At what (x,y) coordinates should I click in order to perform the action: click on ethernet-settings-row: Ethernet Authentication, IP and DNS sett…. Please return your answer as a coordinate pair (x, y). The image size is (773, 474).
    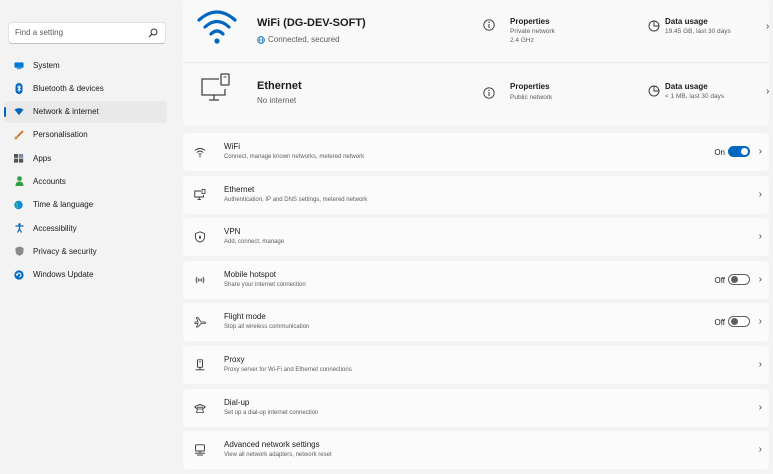
    Looking at the image, I should click on (476, 194).